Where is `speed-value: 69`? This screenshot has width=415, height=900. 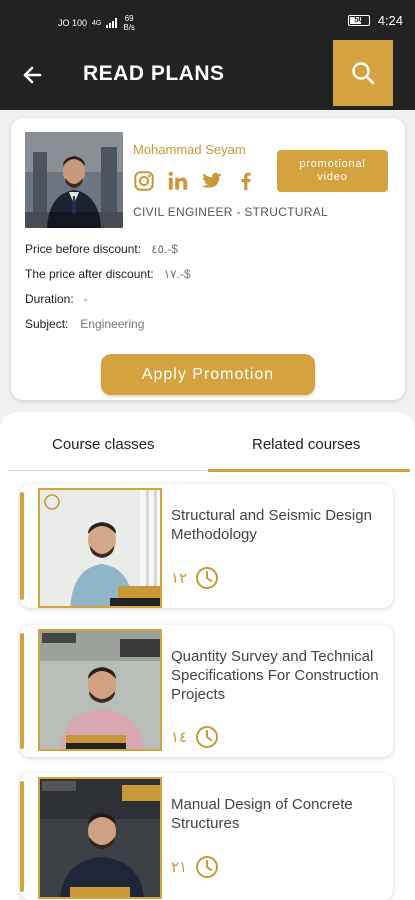
speed-value: 69 is located at coordinates (129, 18).